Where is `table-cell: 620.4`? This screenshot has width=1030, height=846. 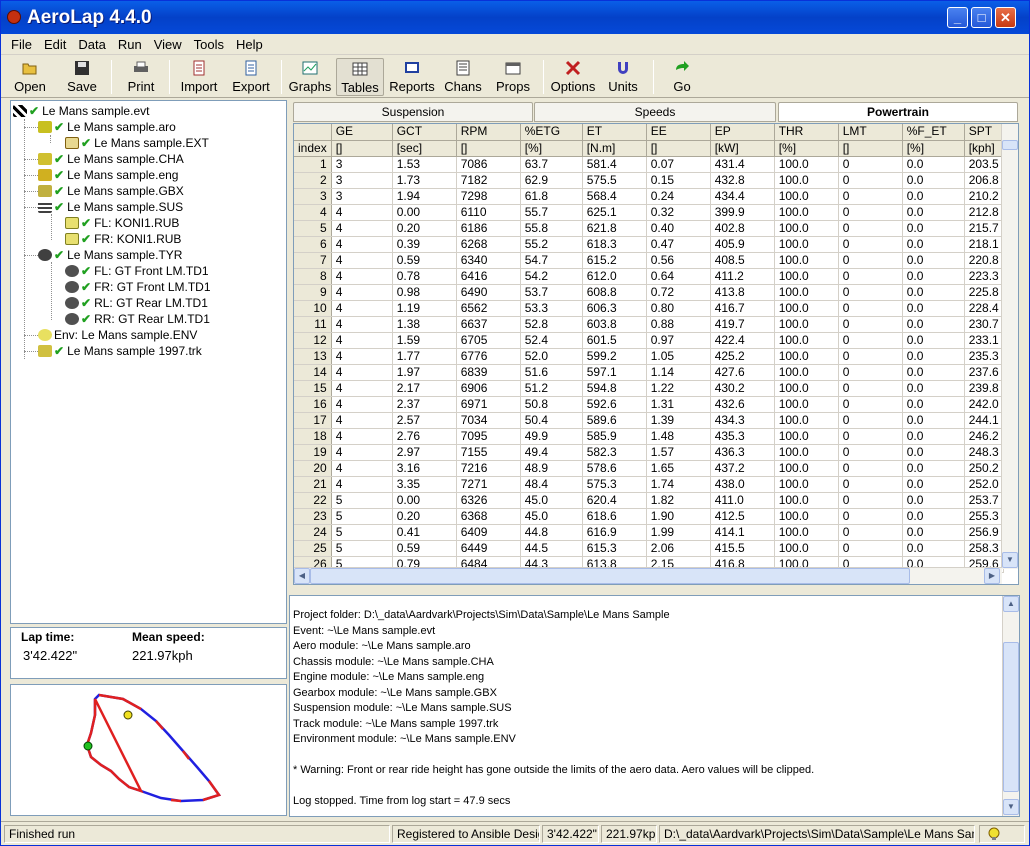
table-cell: 620.4 is located at coordinates (614, 500).